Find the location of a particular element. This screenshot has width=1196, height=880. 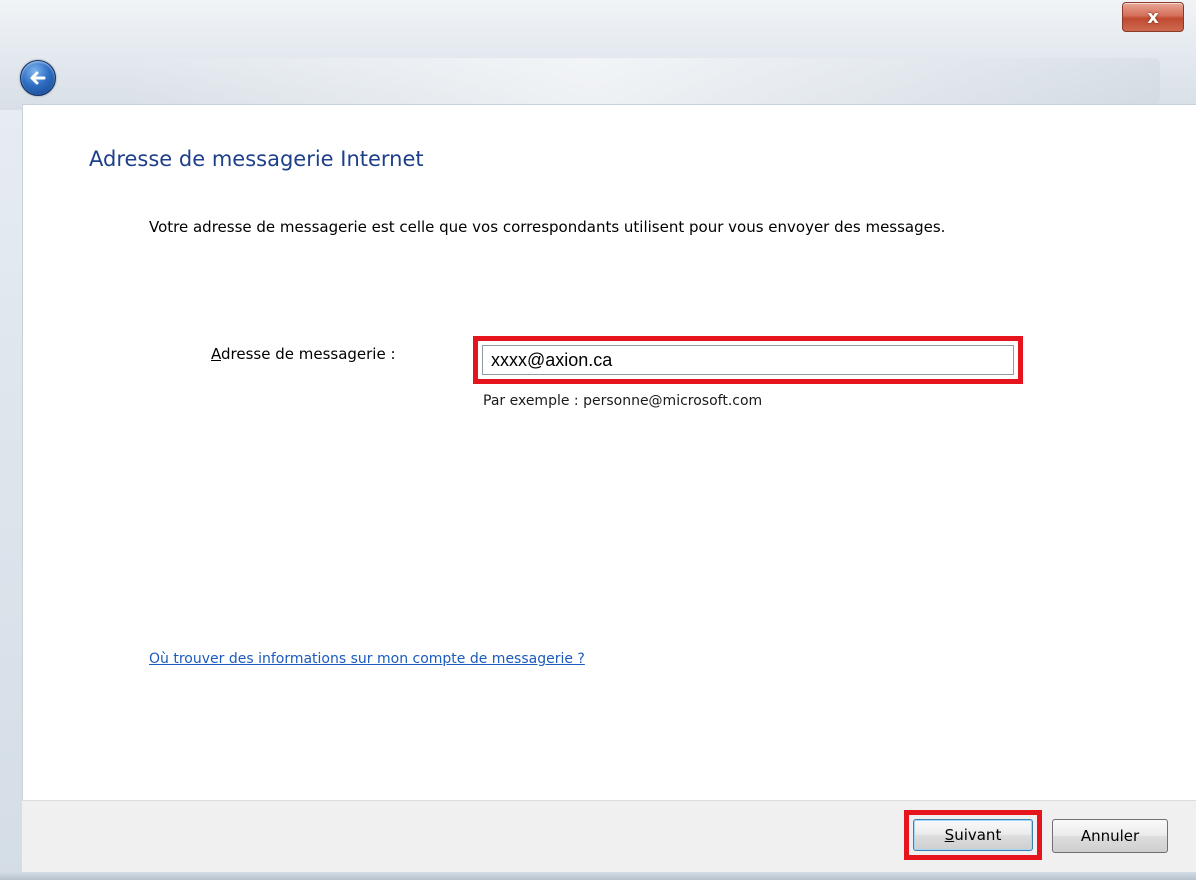

email-field-highlight is located at coordinates (748, 360).